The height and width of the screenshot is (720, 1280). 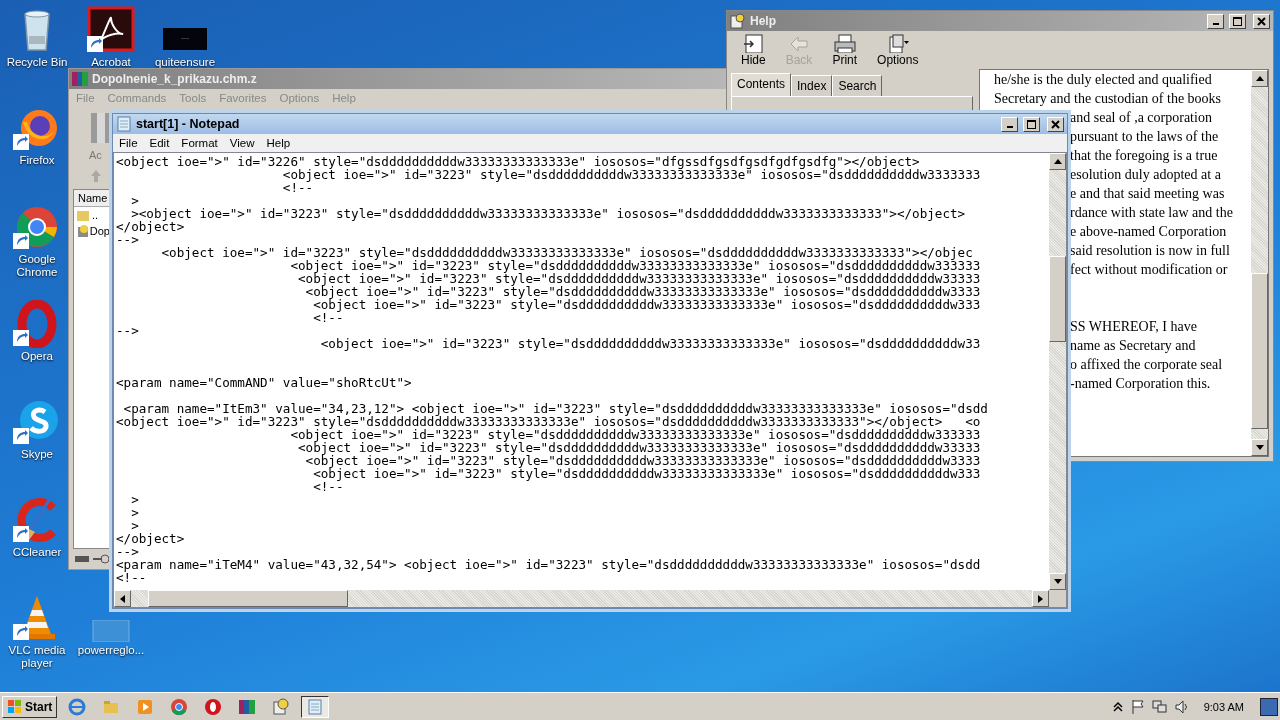 I want to click on file-name: Dop, so click(x=99, y=231).